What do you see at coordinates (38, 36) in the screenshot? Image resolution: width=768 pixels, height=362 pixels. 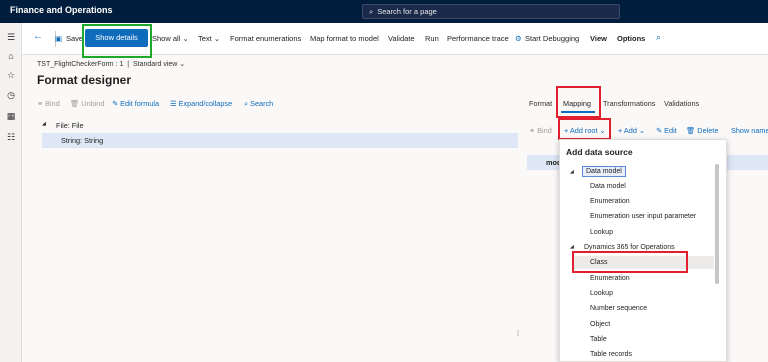 I see `back-arrow-icon: ←` at bounding box center [38, 36].